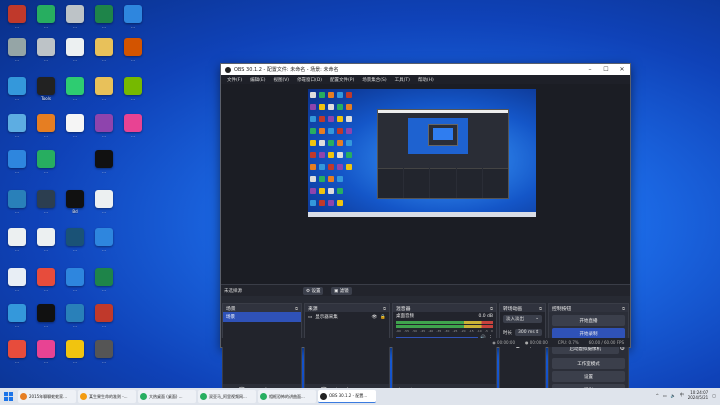 The height and width of the screenshot is (405, 720). Describe the element at coordinates (425, 69) in the screenshot. I see `obs-titlebar: OBS 30.1.2 - 配置文件: 未命名 - 场景: 未命名 – ☐ ✕` at that location.